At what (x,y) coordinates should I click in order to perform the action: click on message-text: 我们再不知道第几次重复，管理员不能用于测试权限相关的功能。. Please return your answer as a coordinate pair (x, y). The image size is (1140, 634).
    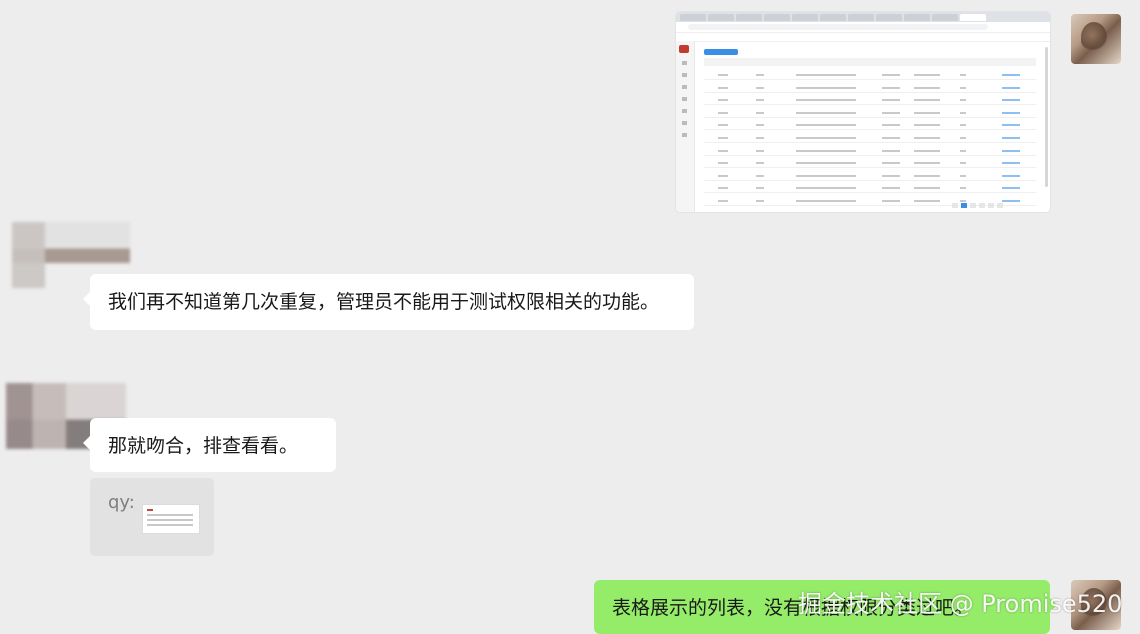
    Looking at the image, I should click on (384, 302).